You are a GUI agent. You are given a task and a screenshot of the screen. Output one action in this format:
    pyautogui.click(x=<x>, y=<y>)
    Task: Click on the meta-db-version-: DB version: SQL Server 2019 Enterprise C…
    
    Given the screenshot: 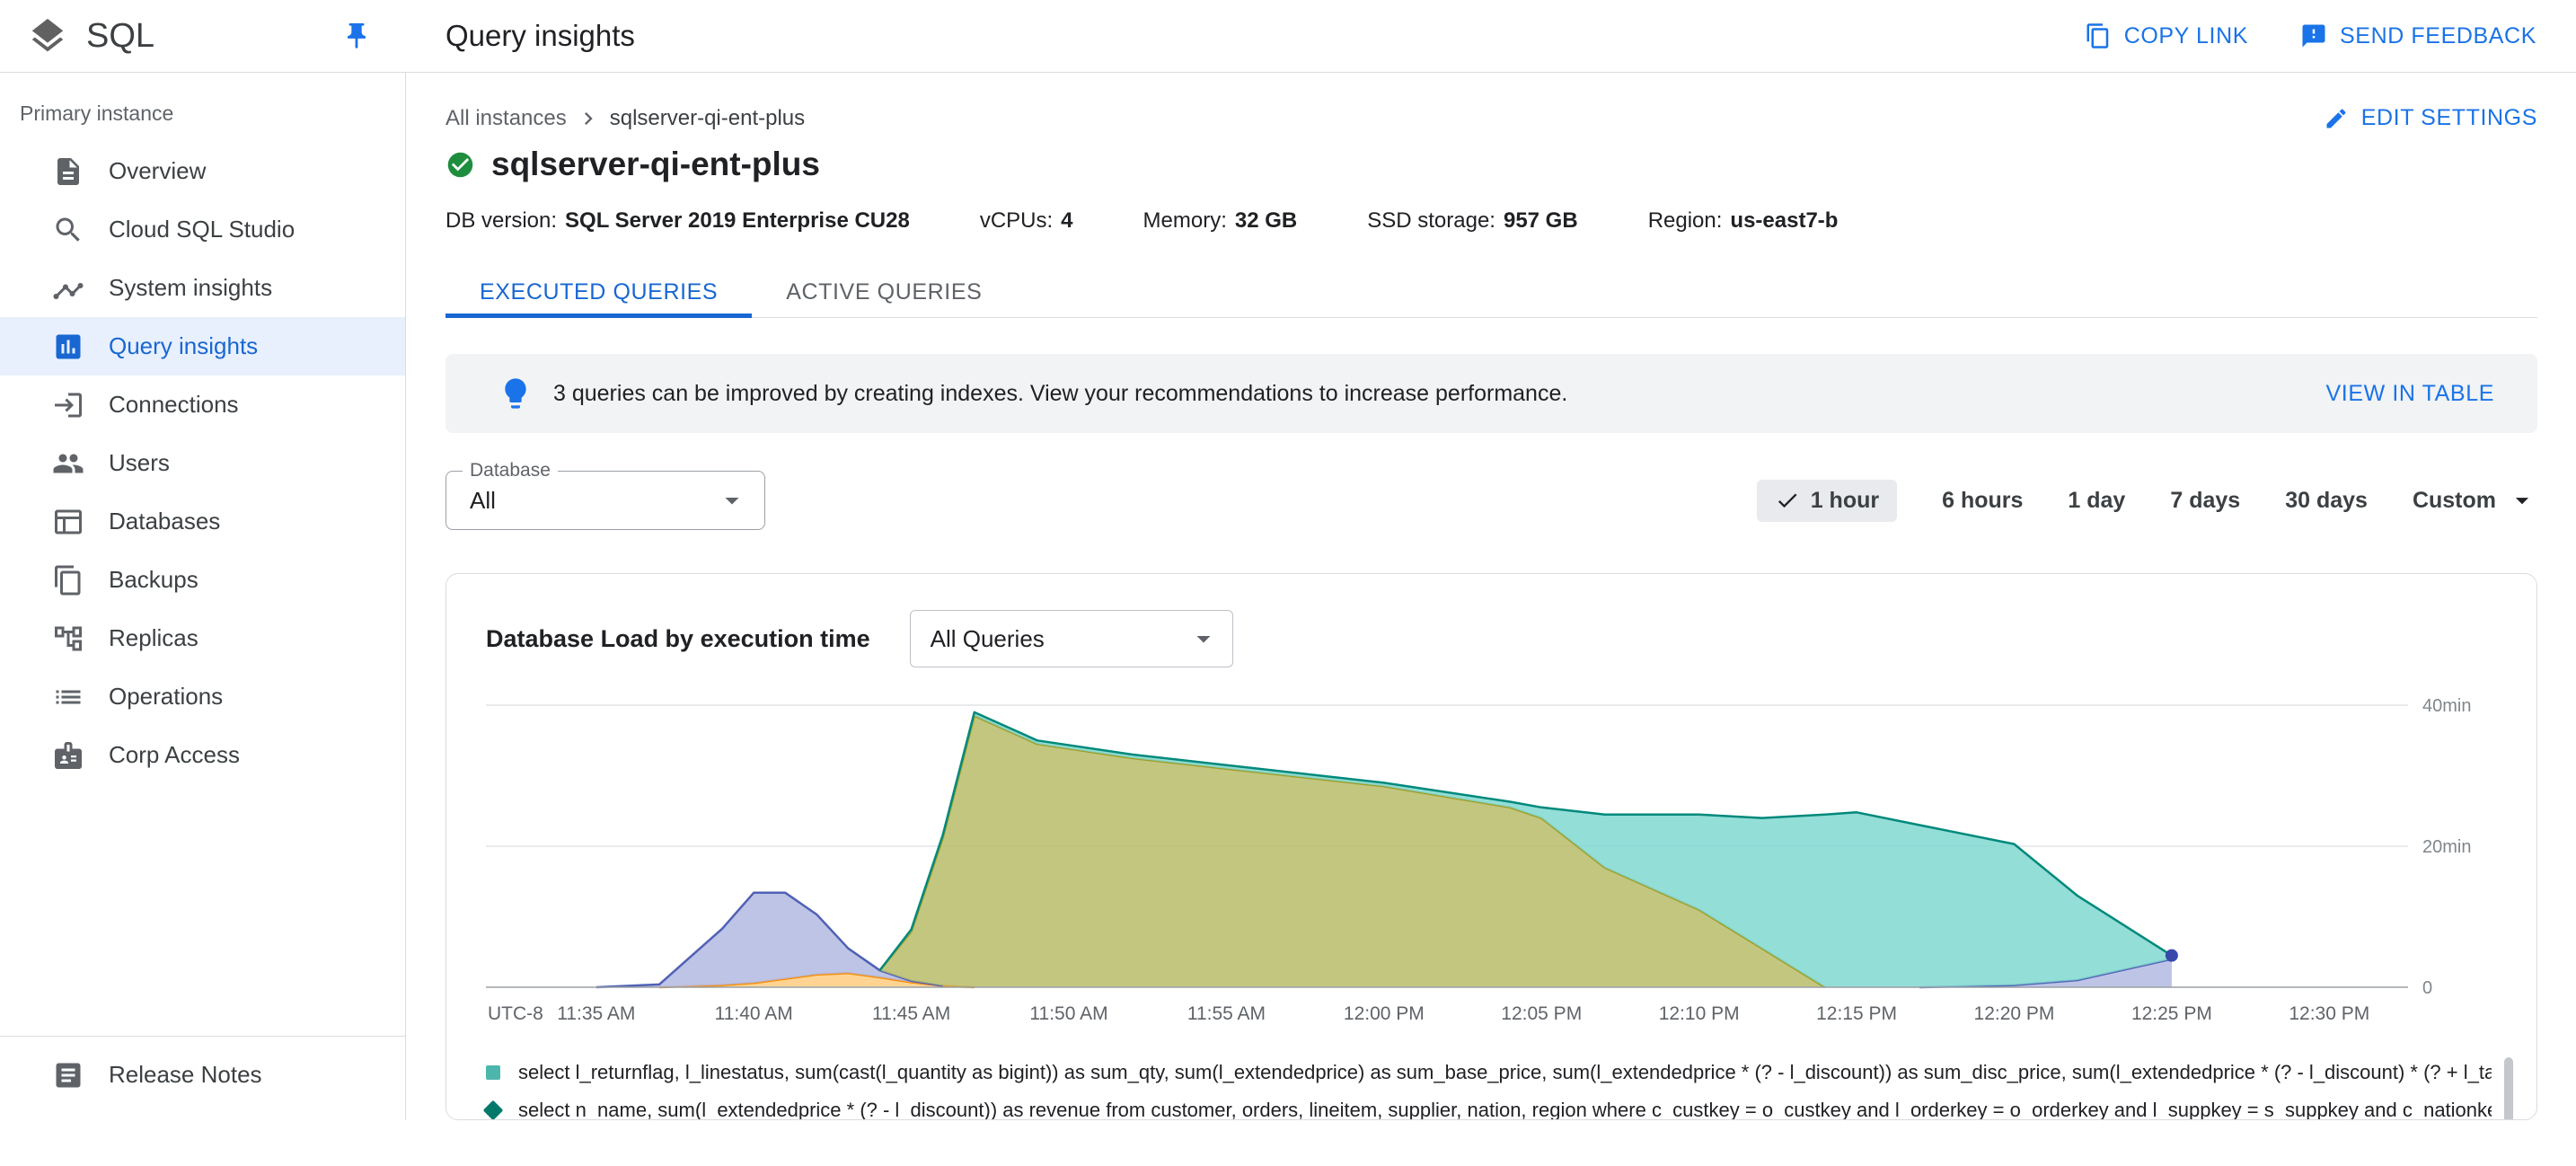 What is the action you would take?
    pyautogui.click(x=678, y=220)
    